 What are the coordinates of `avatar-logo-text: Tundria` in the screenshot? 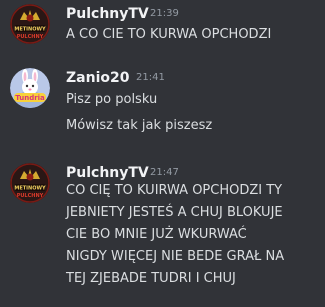 It's located at (30, 98).